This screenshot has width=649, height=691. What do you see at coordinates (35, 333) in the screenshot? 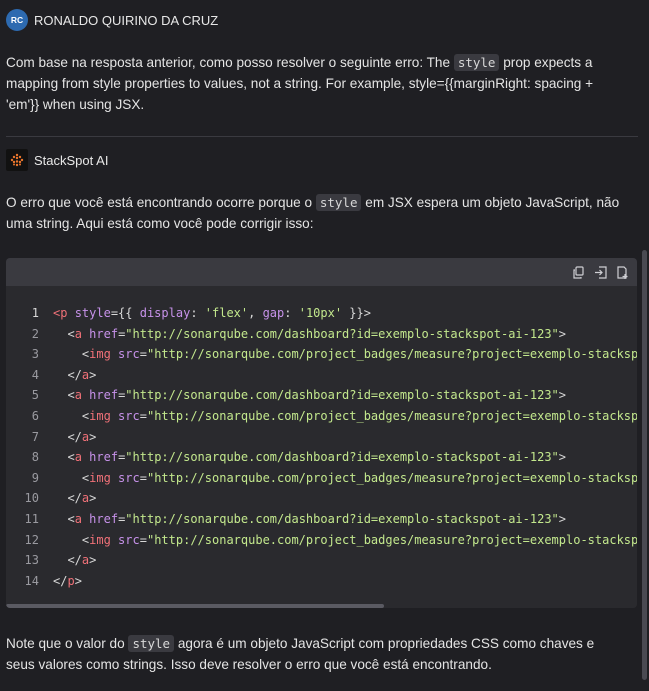
I see `line-number: 2` at bounding box center [35, 333].